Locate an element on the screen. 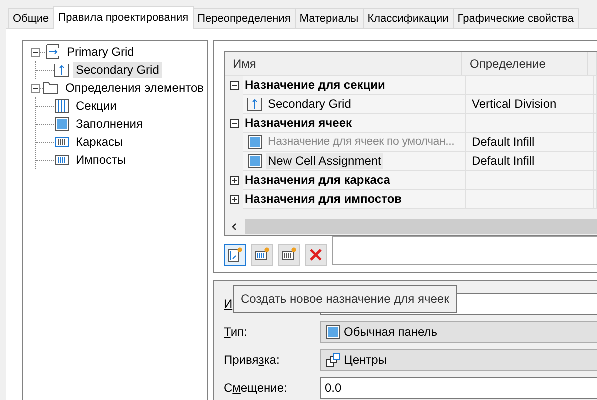 This screenshot has width=597, height=400. new-cell-icon is located at coordinates (235, 255).